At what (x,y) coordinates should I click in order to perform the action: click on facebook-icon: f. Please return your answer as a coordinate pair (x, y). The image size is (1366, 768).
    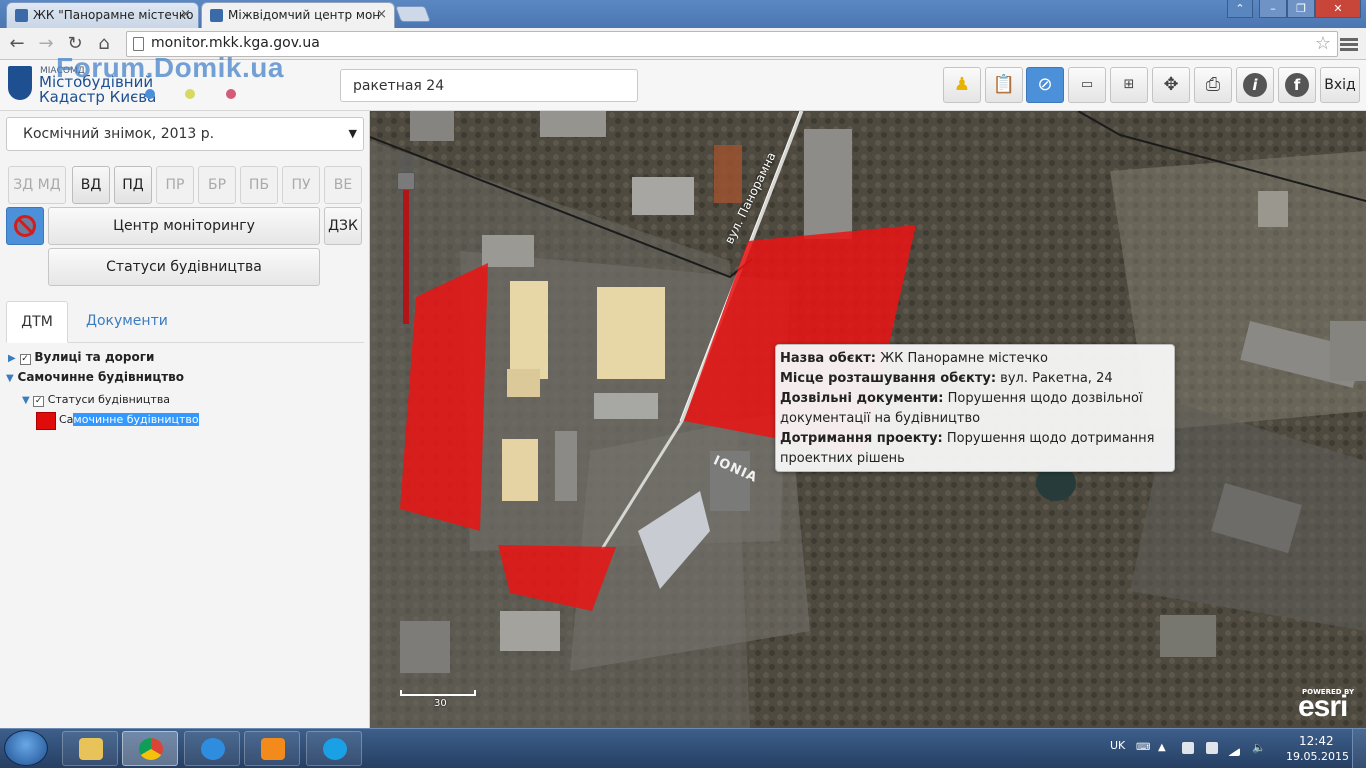
    Looking at the image, I should click on (1297, 85).